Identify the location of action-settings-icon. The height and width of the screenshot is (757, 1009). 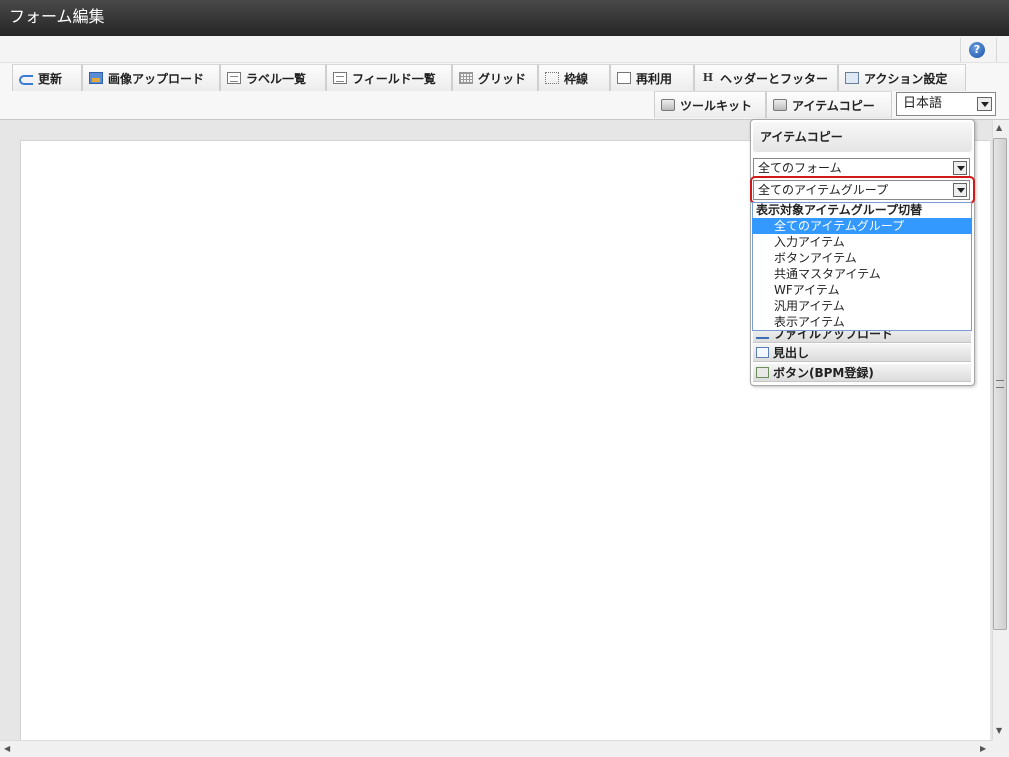
(852, 78).